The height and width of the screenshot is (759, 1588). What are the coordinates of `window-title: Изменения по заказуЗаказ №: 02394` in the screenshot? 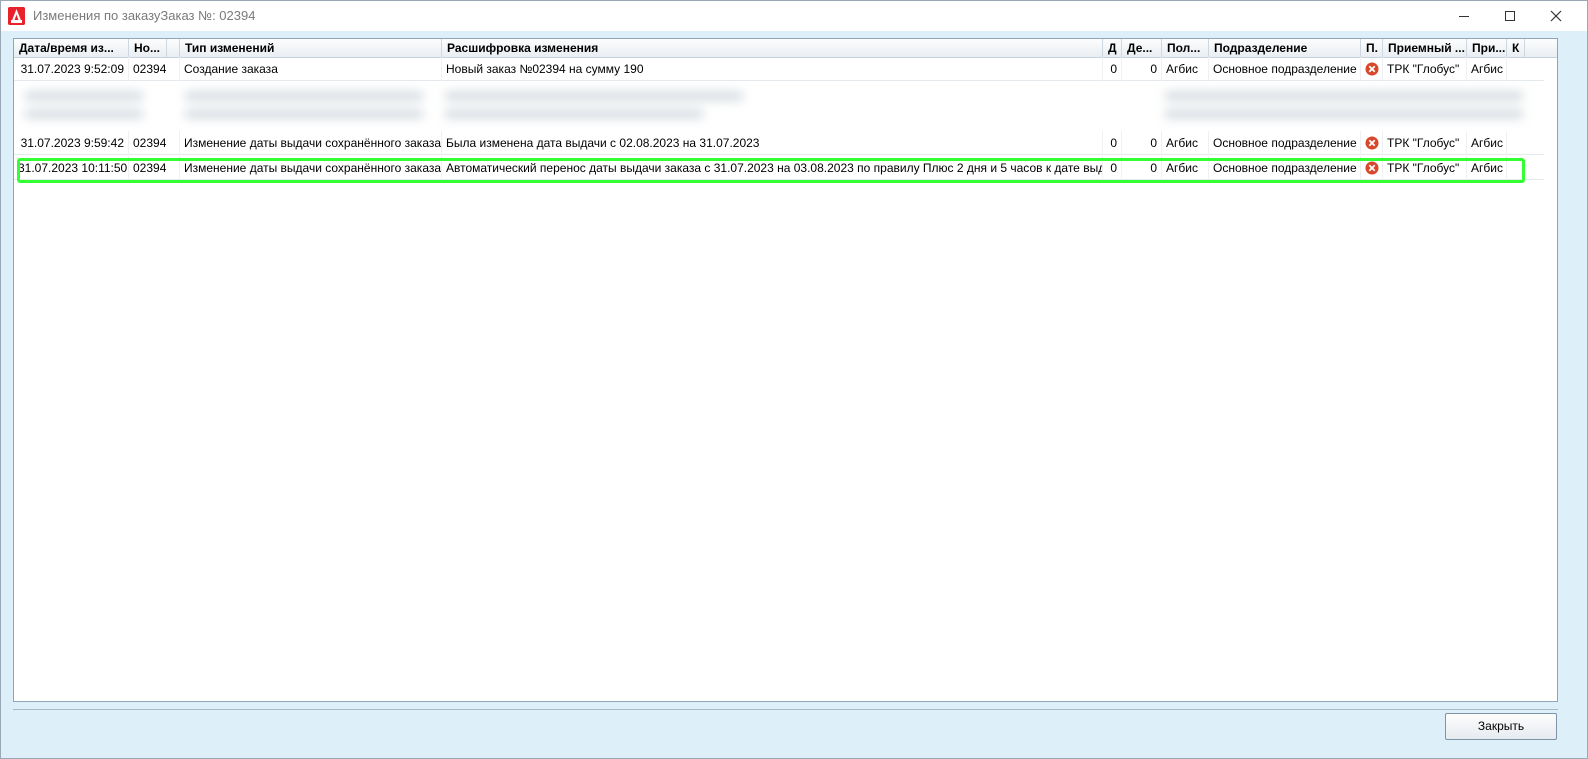 It's located at (144, 15).